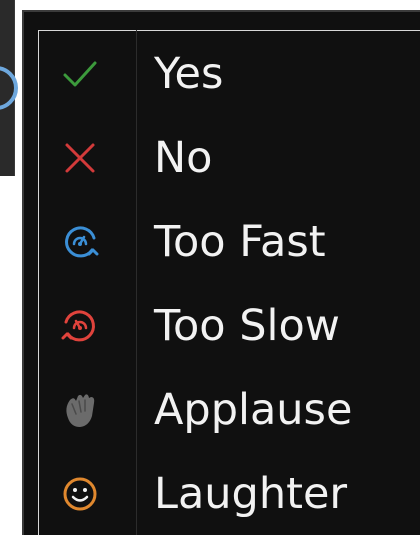  What do you see at coordinates (253, 410) in the screenshot?
I see `menu-item-label: Applause` at bounding box center [253, 410].